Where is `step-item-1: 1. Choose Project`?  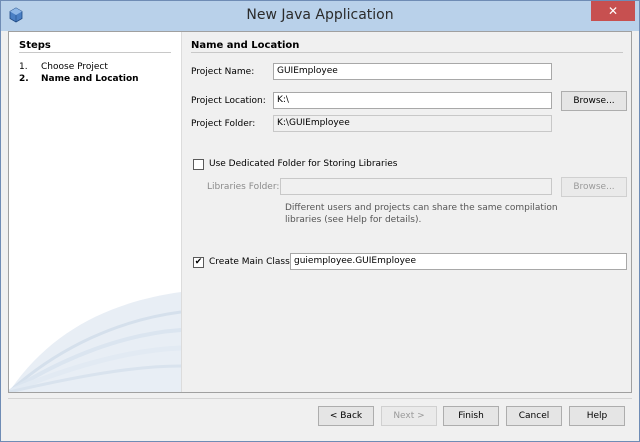 step-item-1: 1. Choose Project is located at coordinates (63, 67).